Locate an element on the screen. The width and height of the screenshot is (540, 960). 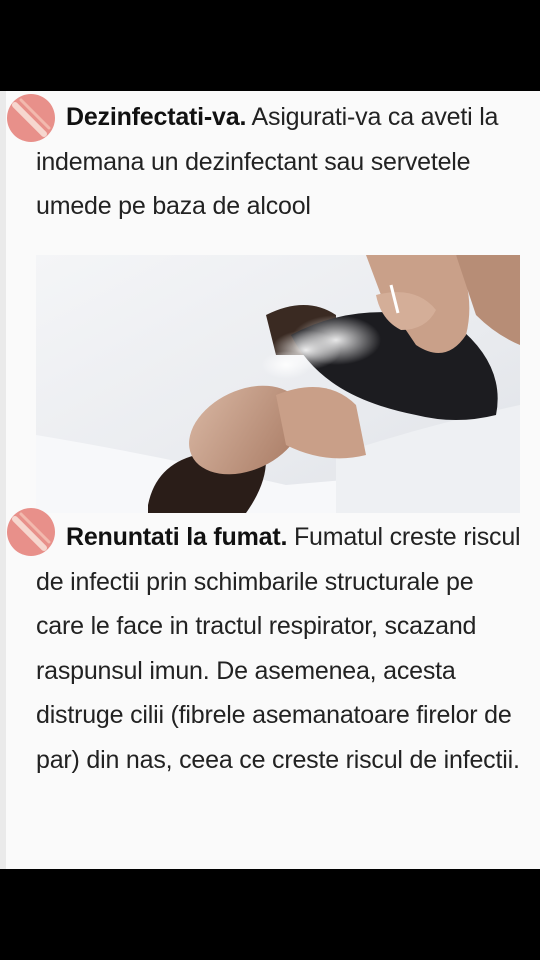
tip-title: Renuntati la fumat. is located at coordinates (177, 537).